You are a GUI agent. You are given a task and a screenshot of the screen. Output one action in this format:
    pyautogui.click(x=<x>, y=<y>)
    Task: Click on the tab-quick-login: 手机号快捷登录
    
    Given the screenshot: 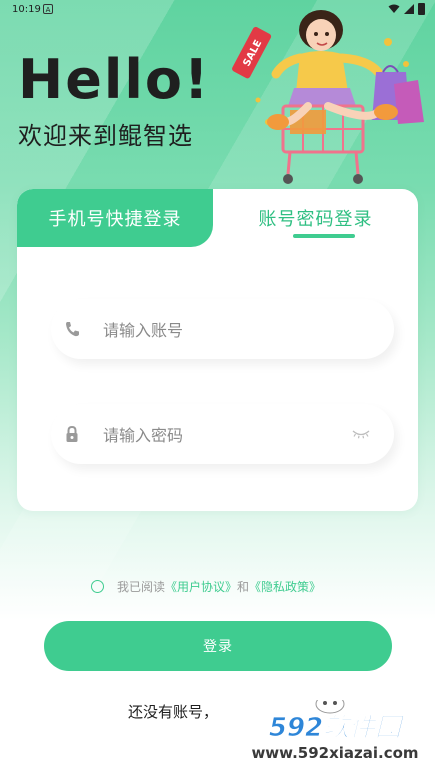 What is the action you would take?
    pyautogui.click(x=115, y=218)
    